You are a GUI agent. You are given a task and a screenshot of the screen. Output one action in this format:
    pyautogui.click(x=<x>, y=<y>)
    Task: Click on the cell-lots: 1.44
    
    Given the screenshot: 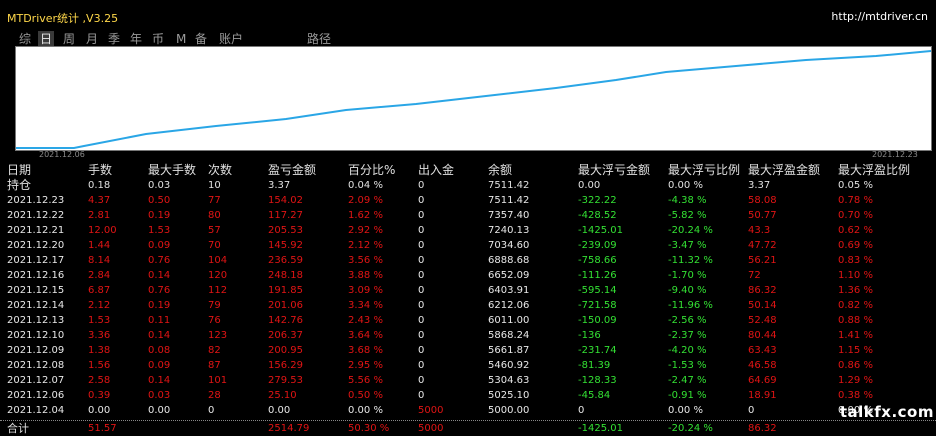 What is the action you would take?
    pyautogui.click(x=99, y=245)
    